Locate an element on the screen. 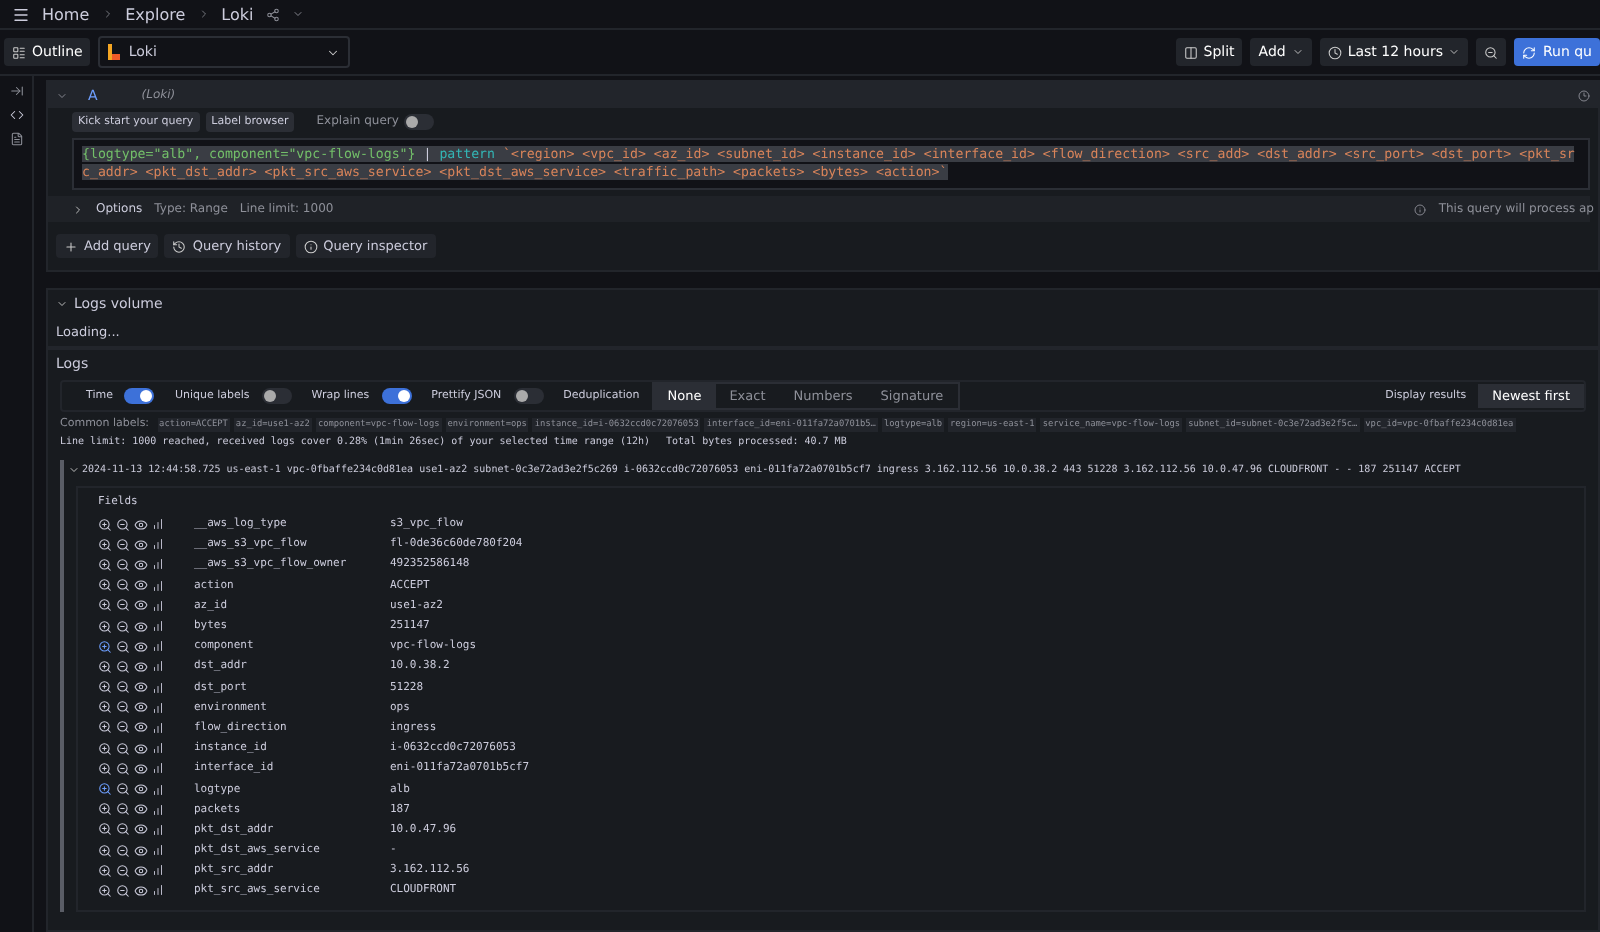  info-icon is located at coordinates (310, 246).